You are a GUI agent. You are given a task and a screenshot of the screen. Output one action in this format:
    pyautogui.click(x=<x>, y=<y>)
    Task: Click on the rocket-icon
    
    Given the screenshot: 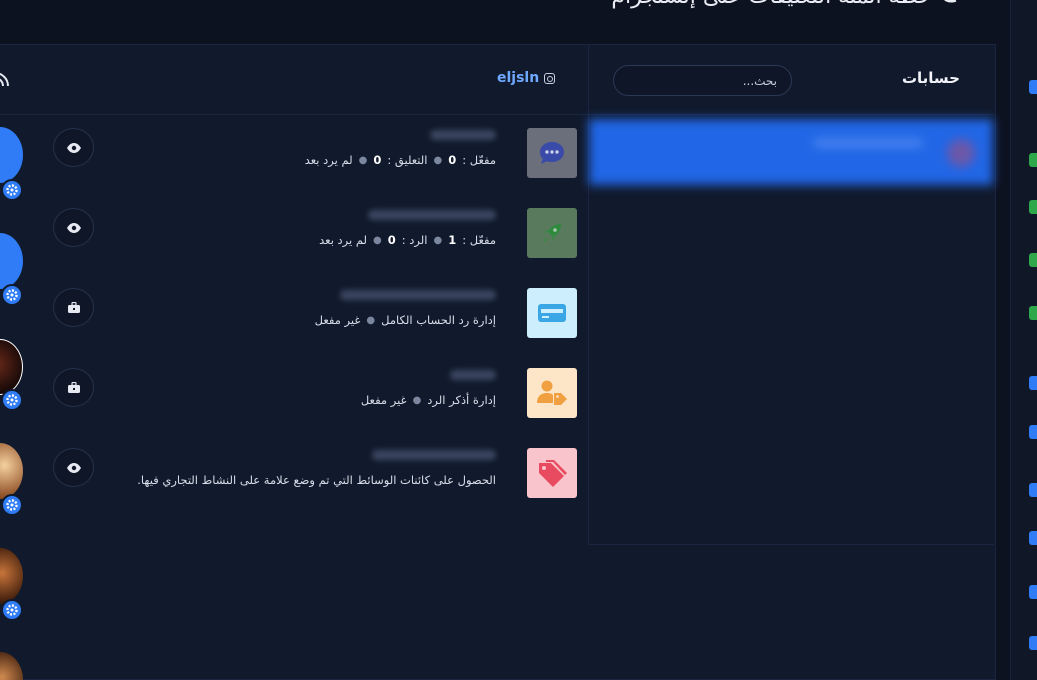 What is the action you would take?
    pyautogui.click(x=552, y=233)
    